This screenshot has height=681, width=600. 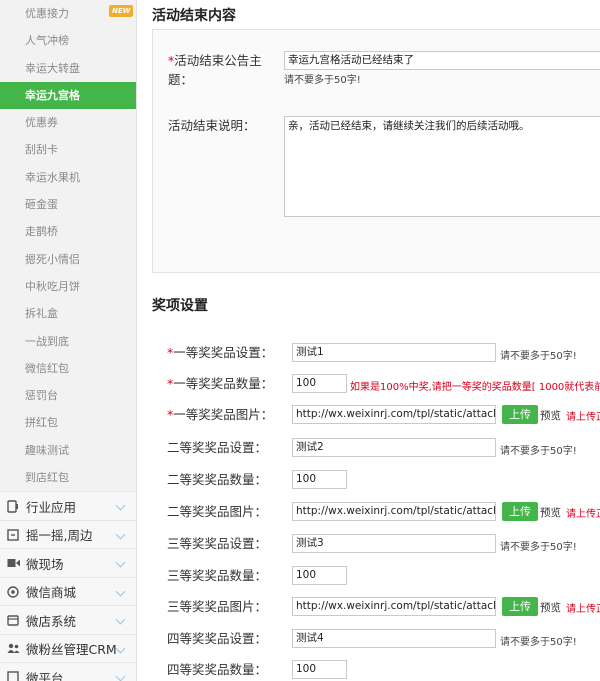 I want to click on prize2-qty-label: 二等奖奖品数量：, so click(x=217, y=479).